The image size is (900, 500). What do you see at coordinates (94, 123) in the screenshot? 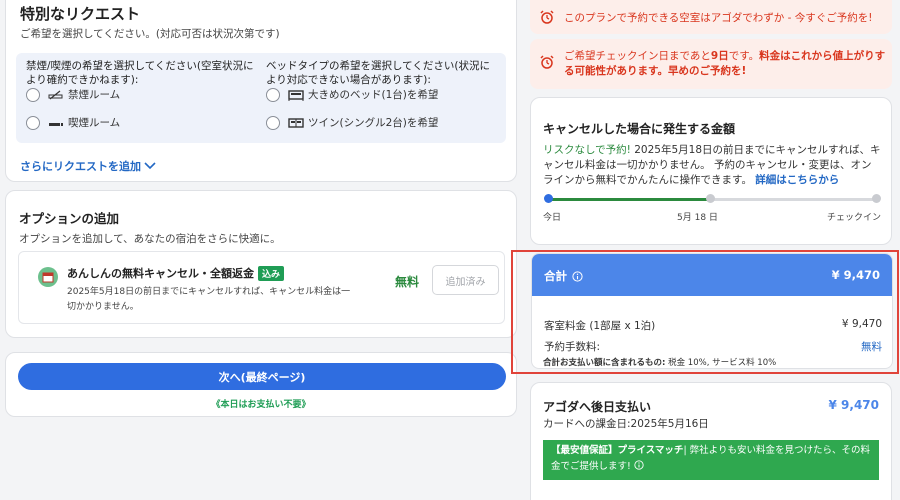
I see `smoking-label: 喫煙ルーム` at bounding box center [94, 123].